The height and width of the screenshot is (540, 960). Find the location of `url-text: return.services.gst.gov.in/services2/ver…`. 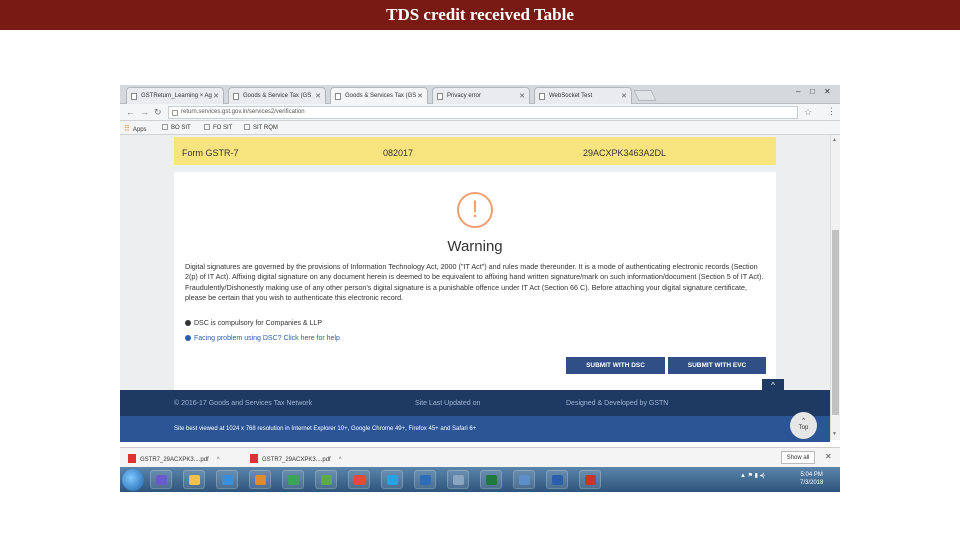

url-text: return.services.gst.gov.in/services2/ver… is located at coordinates (243, 112).